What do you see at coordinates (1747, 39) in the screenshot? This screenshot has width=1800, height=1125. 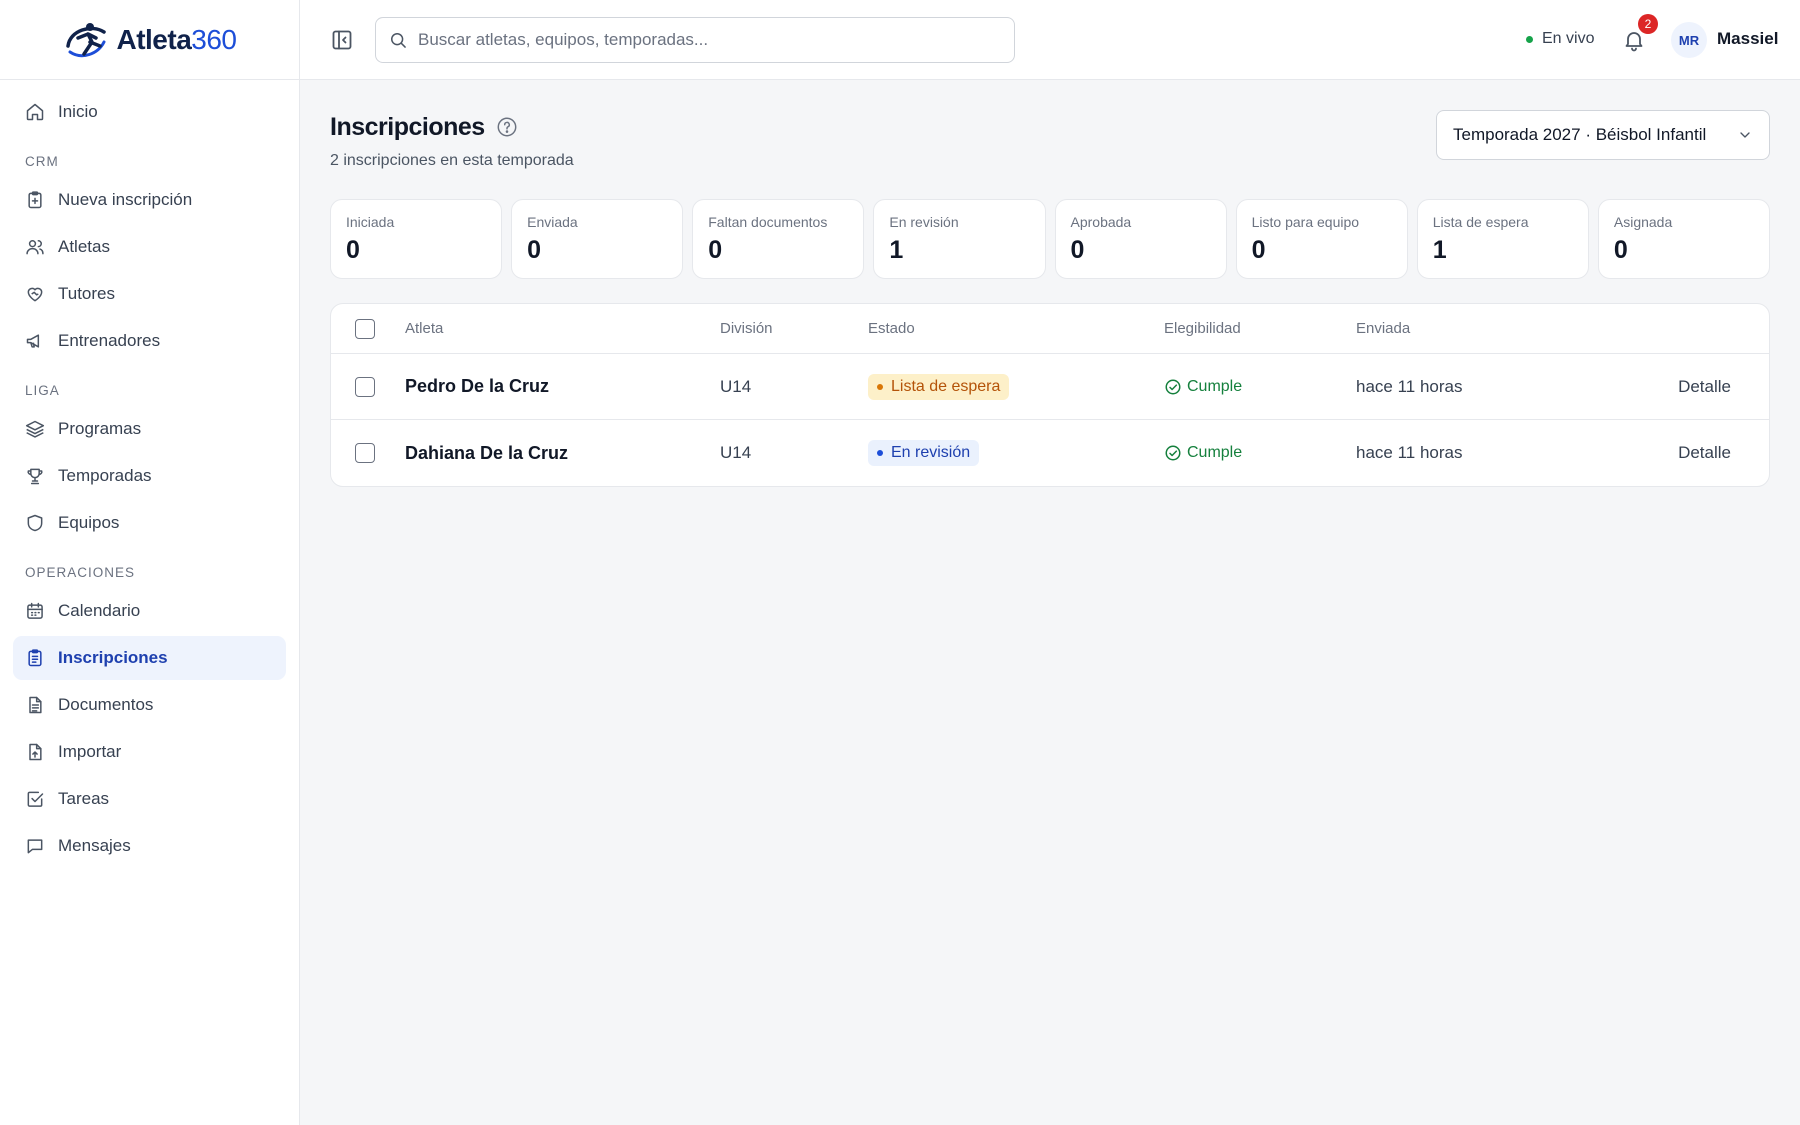 I see `user-name: Massiel` at bounding box center [1747, 39].